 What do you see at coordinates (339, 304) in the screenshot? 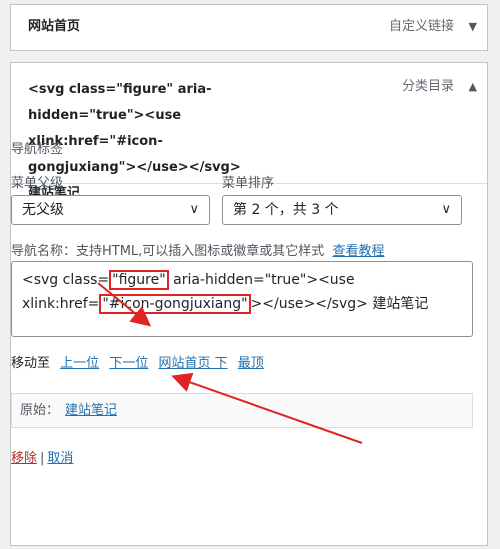
I see `textarea-text: ></use></svg> 建站笔记` at bounding box center [339, 304].